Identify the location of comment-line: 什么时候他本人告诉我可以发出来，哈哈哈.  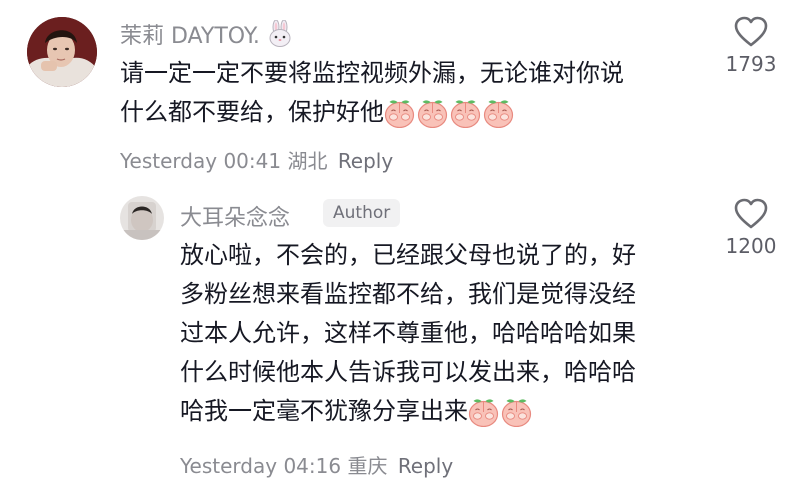
(408, 372).